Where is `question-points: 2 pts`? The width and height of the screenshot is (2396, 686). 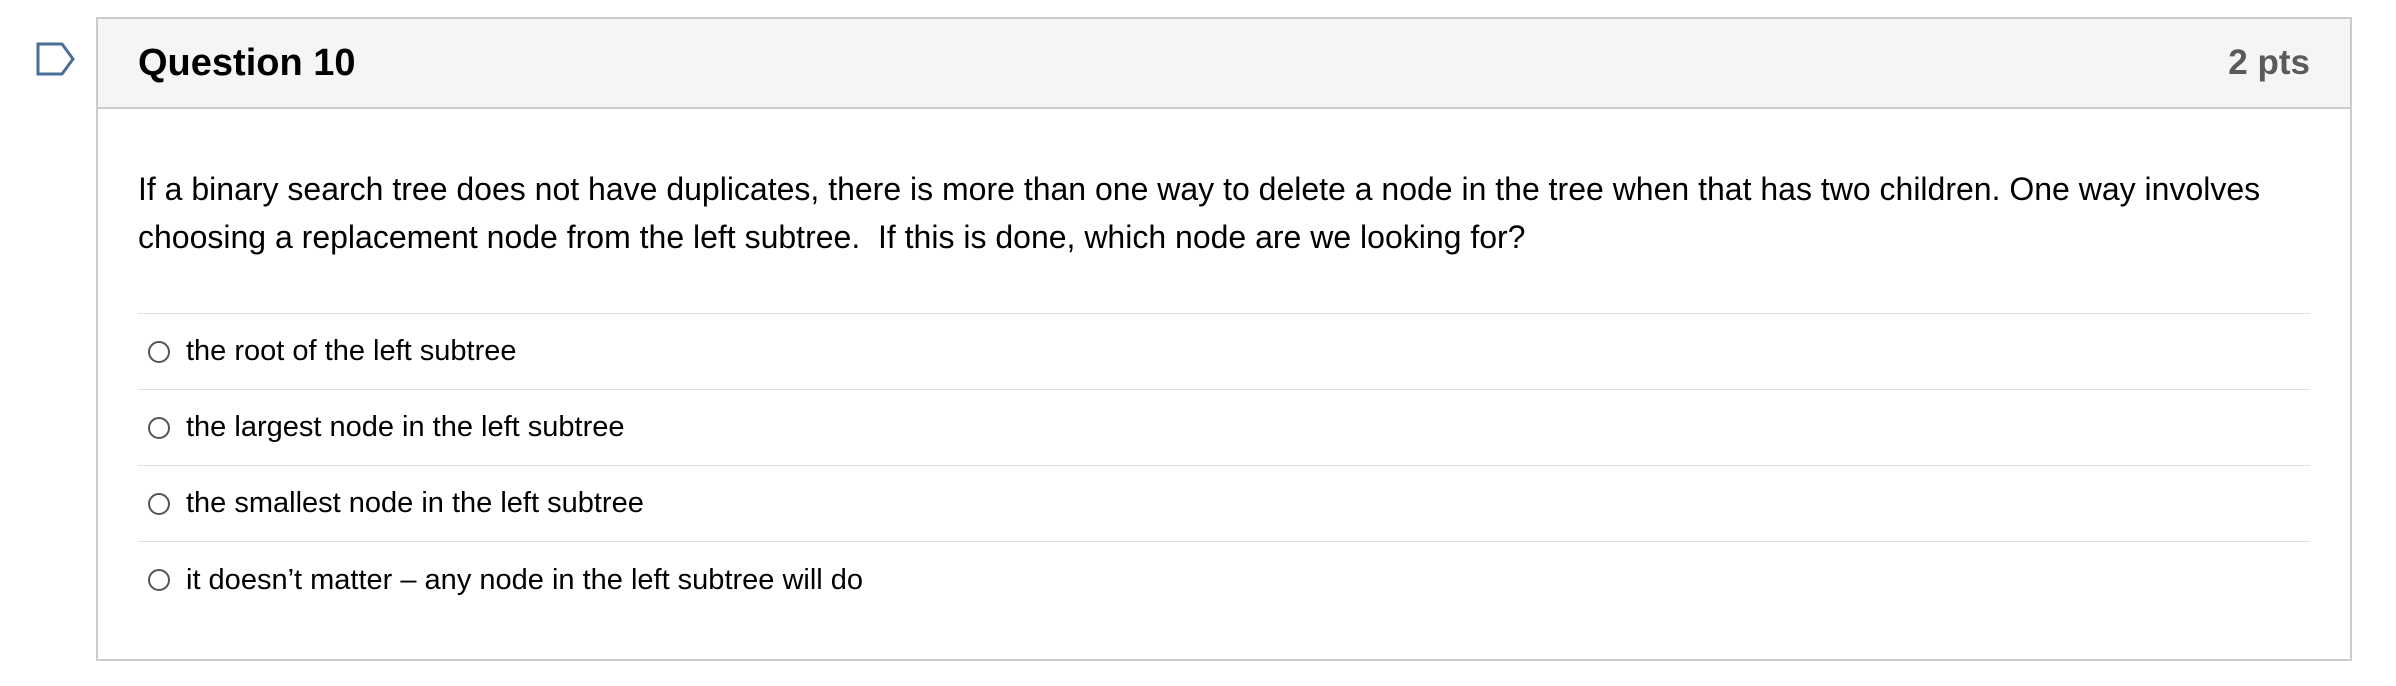
question-points: 2 pts is located at coordinates (2269, 62).